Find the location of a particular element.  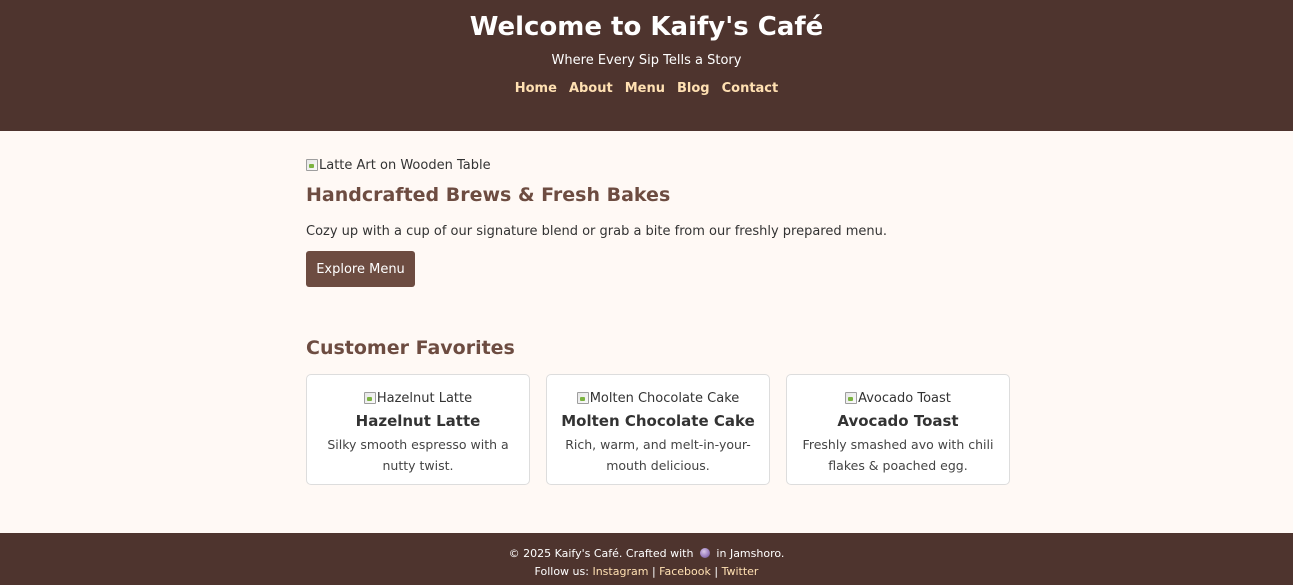

nav-link-menu: Menu is located at coordinates (645, 88).